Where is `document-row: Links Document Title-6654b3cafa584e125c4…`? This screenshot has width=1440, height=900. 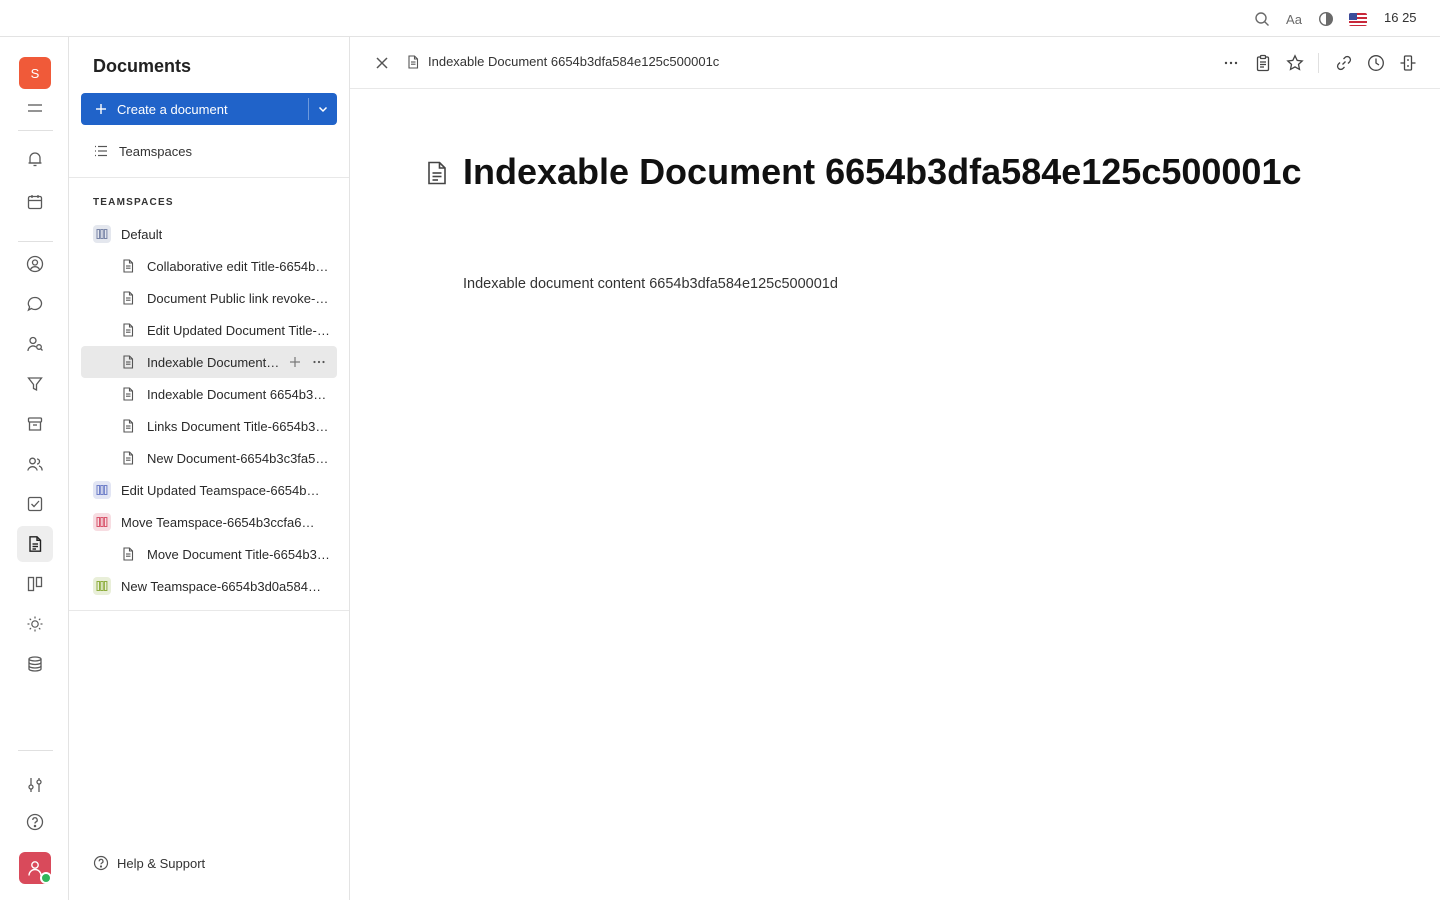 document-row: Links Document Title-6654b3cafa584e125c4… is located at coordinates (209, 426).